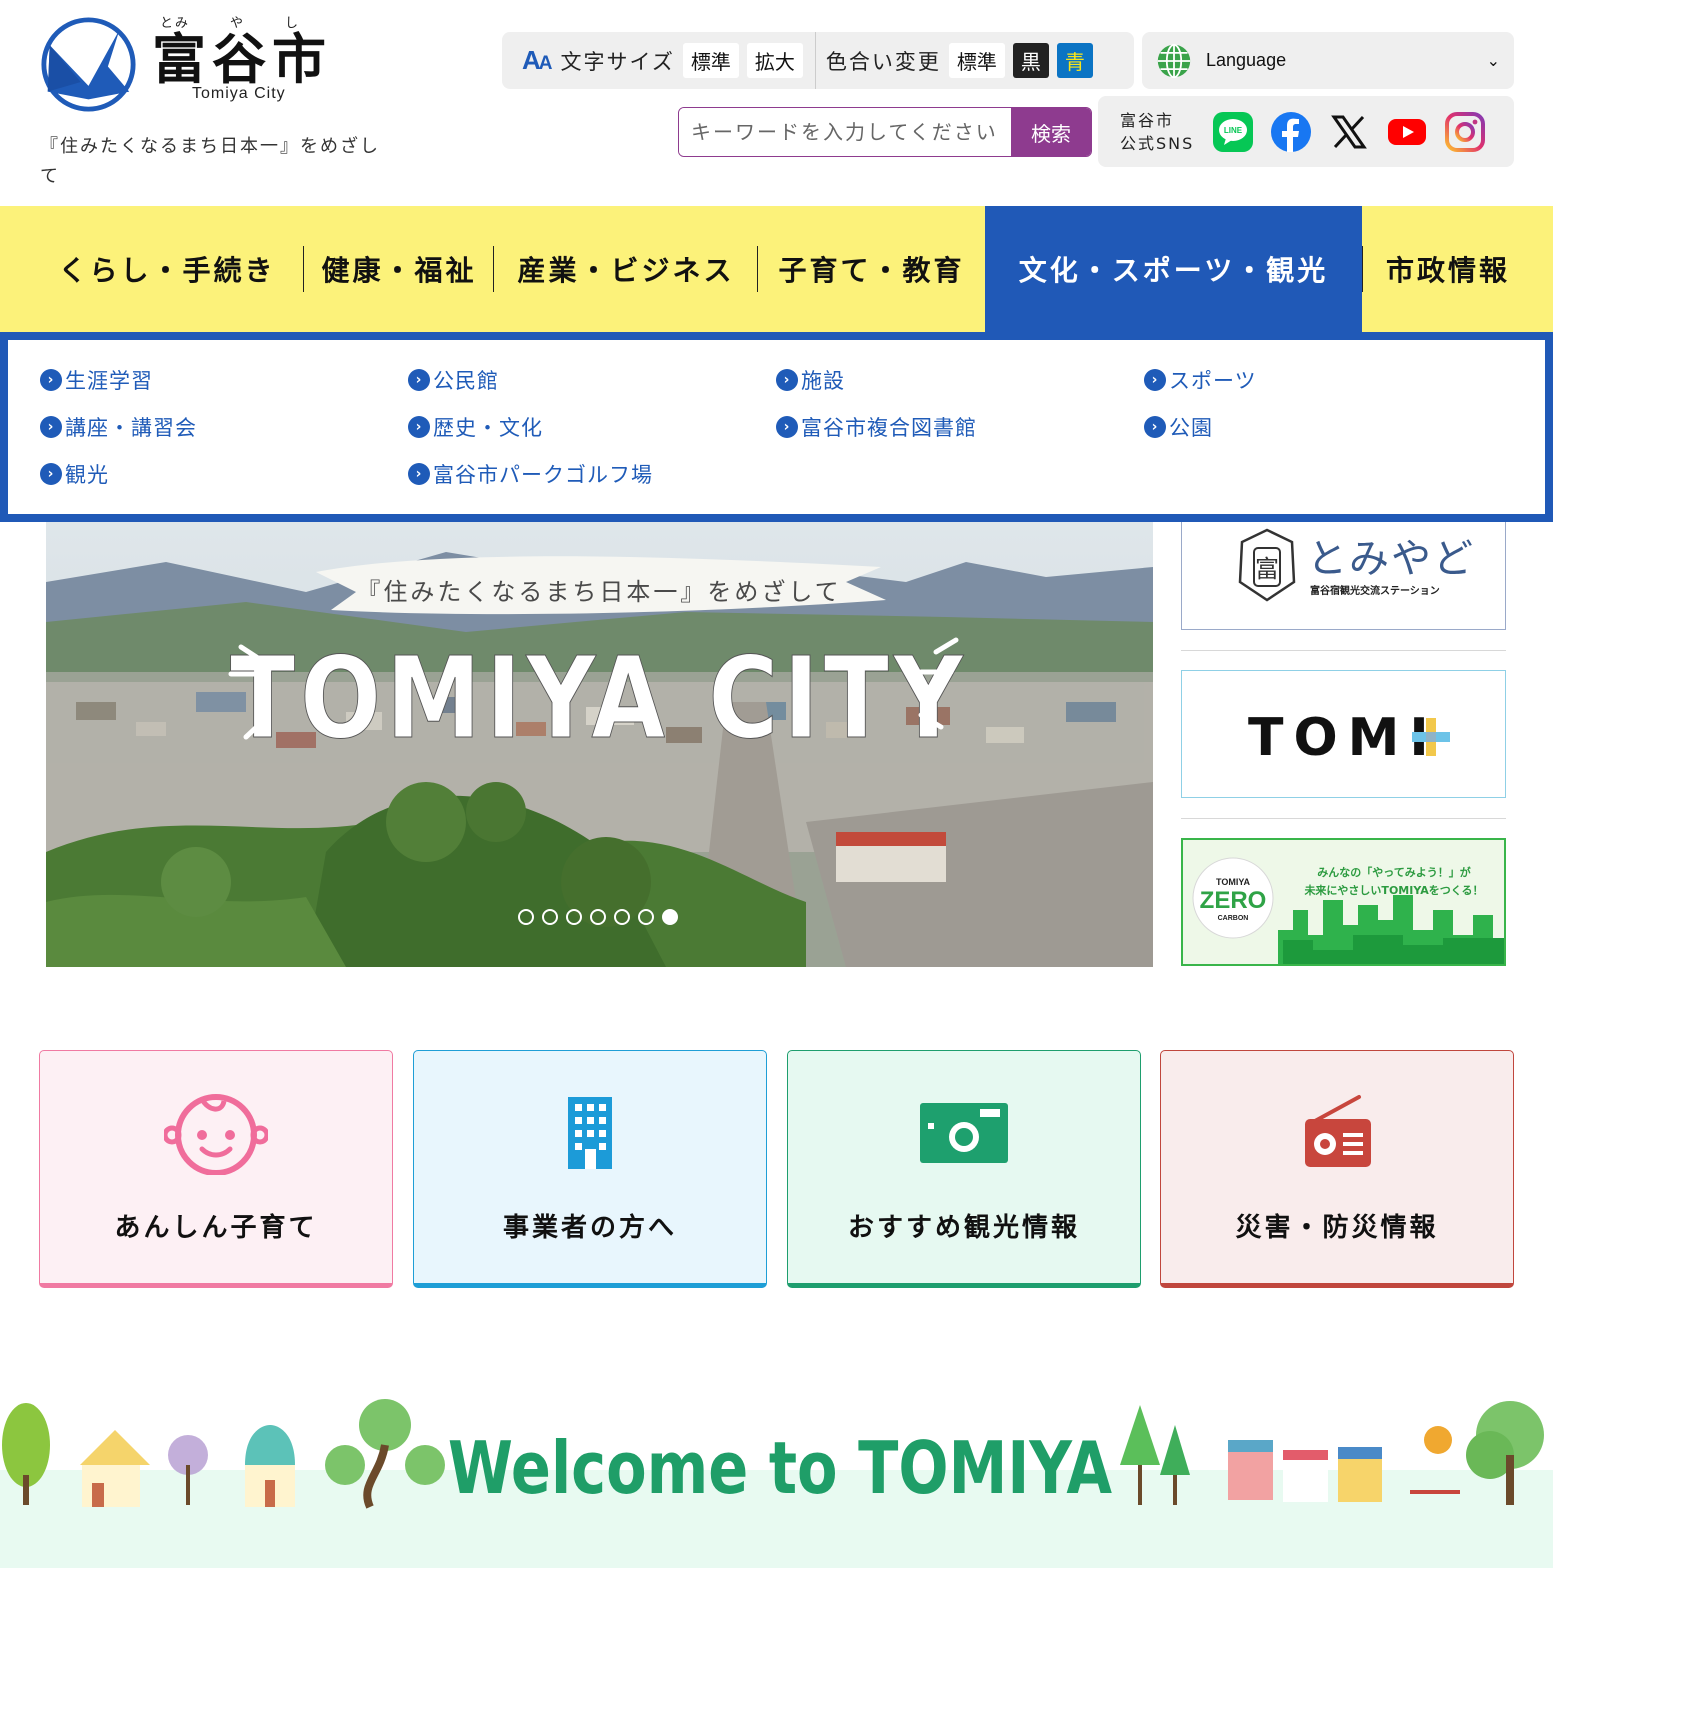 The width and height of the screenshot is (1700, 1716). I want to click on font-size-icon: AA, so click(537, 60).